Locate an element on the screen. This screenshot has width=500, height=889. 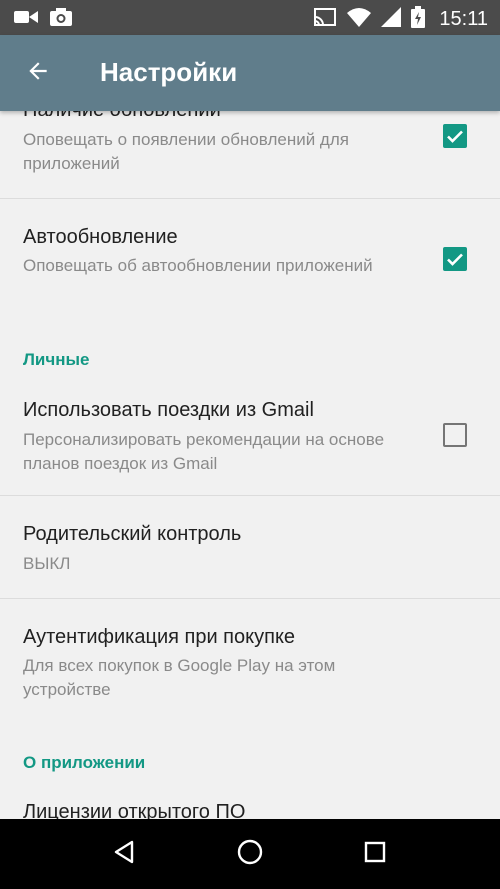
back-button is located at coordinates (38, 73).